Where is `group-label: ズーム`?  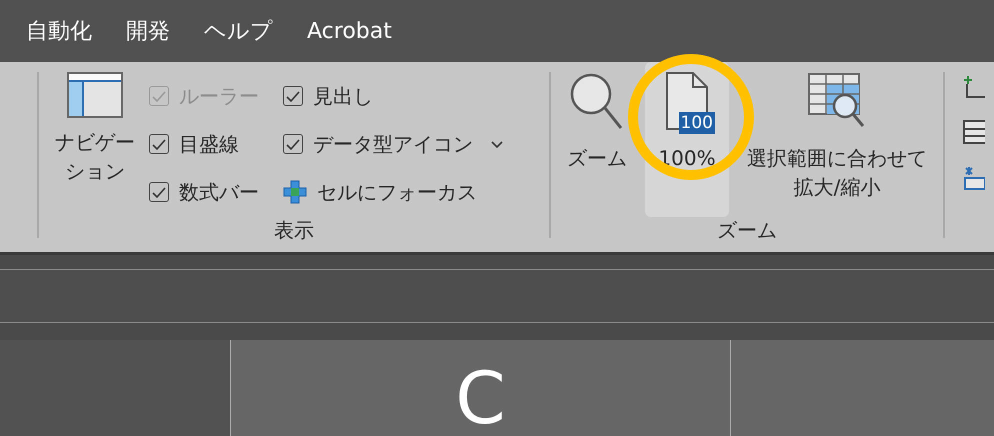 group-label: ズーム is located at coordinates (747, 230).